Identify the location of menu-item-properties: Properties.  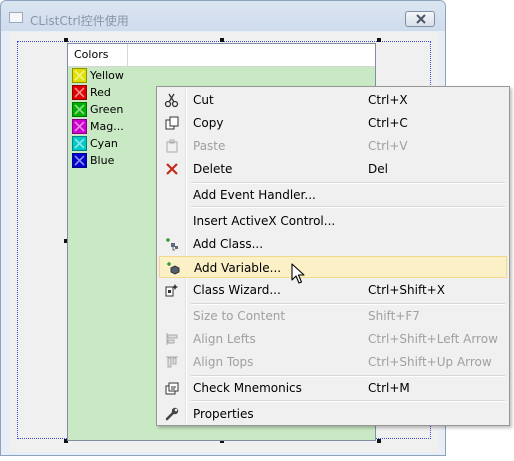
(333, 414).